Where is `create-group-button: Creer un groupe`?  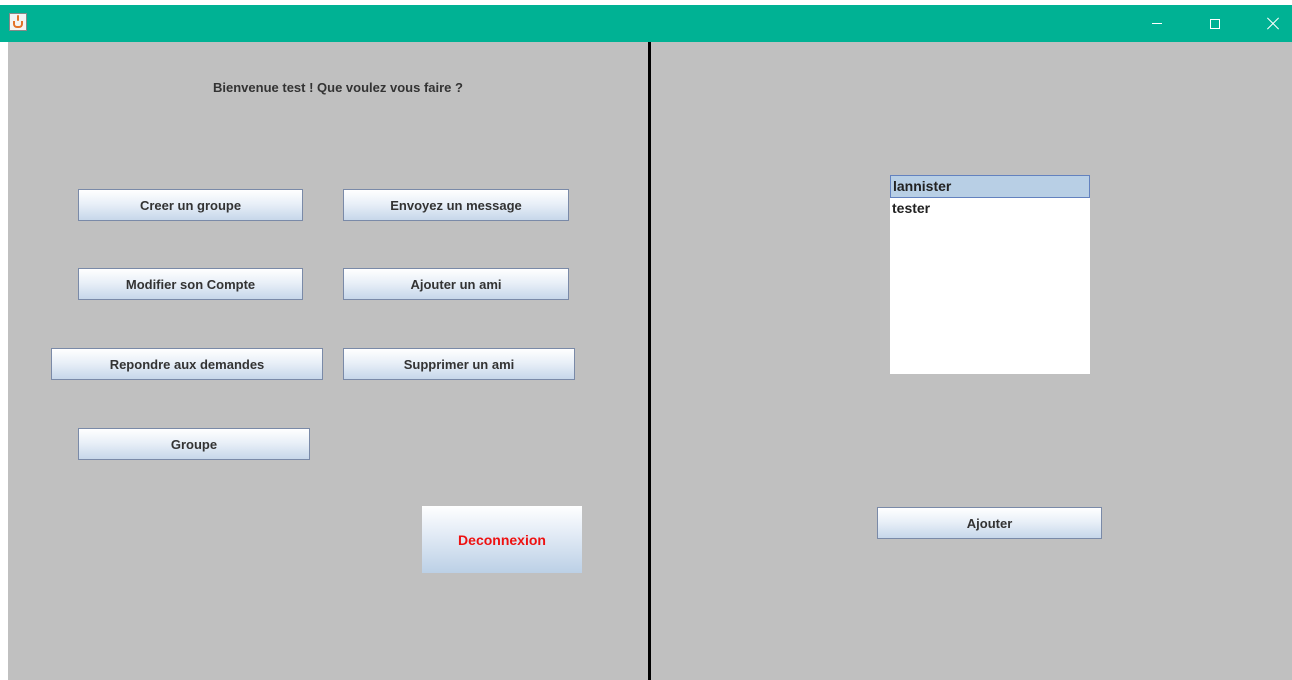 create-group-button: Creer un groupe is located at coordinates (190, 205).